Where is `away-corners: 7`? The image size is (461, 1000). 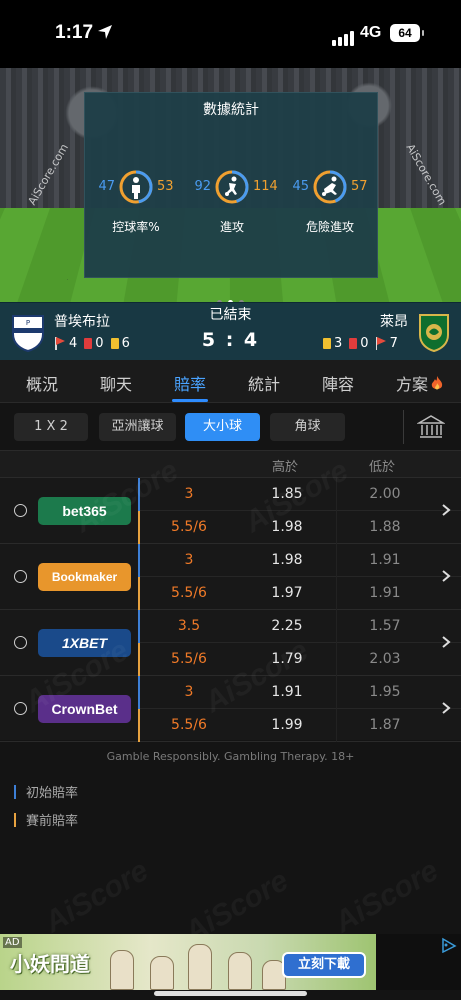 away-corners: 7 is located at coordinates (393, 343).